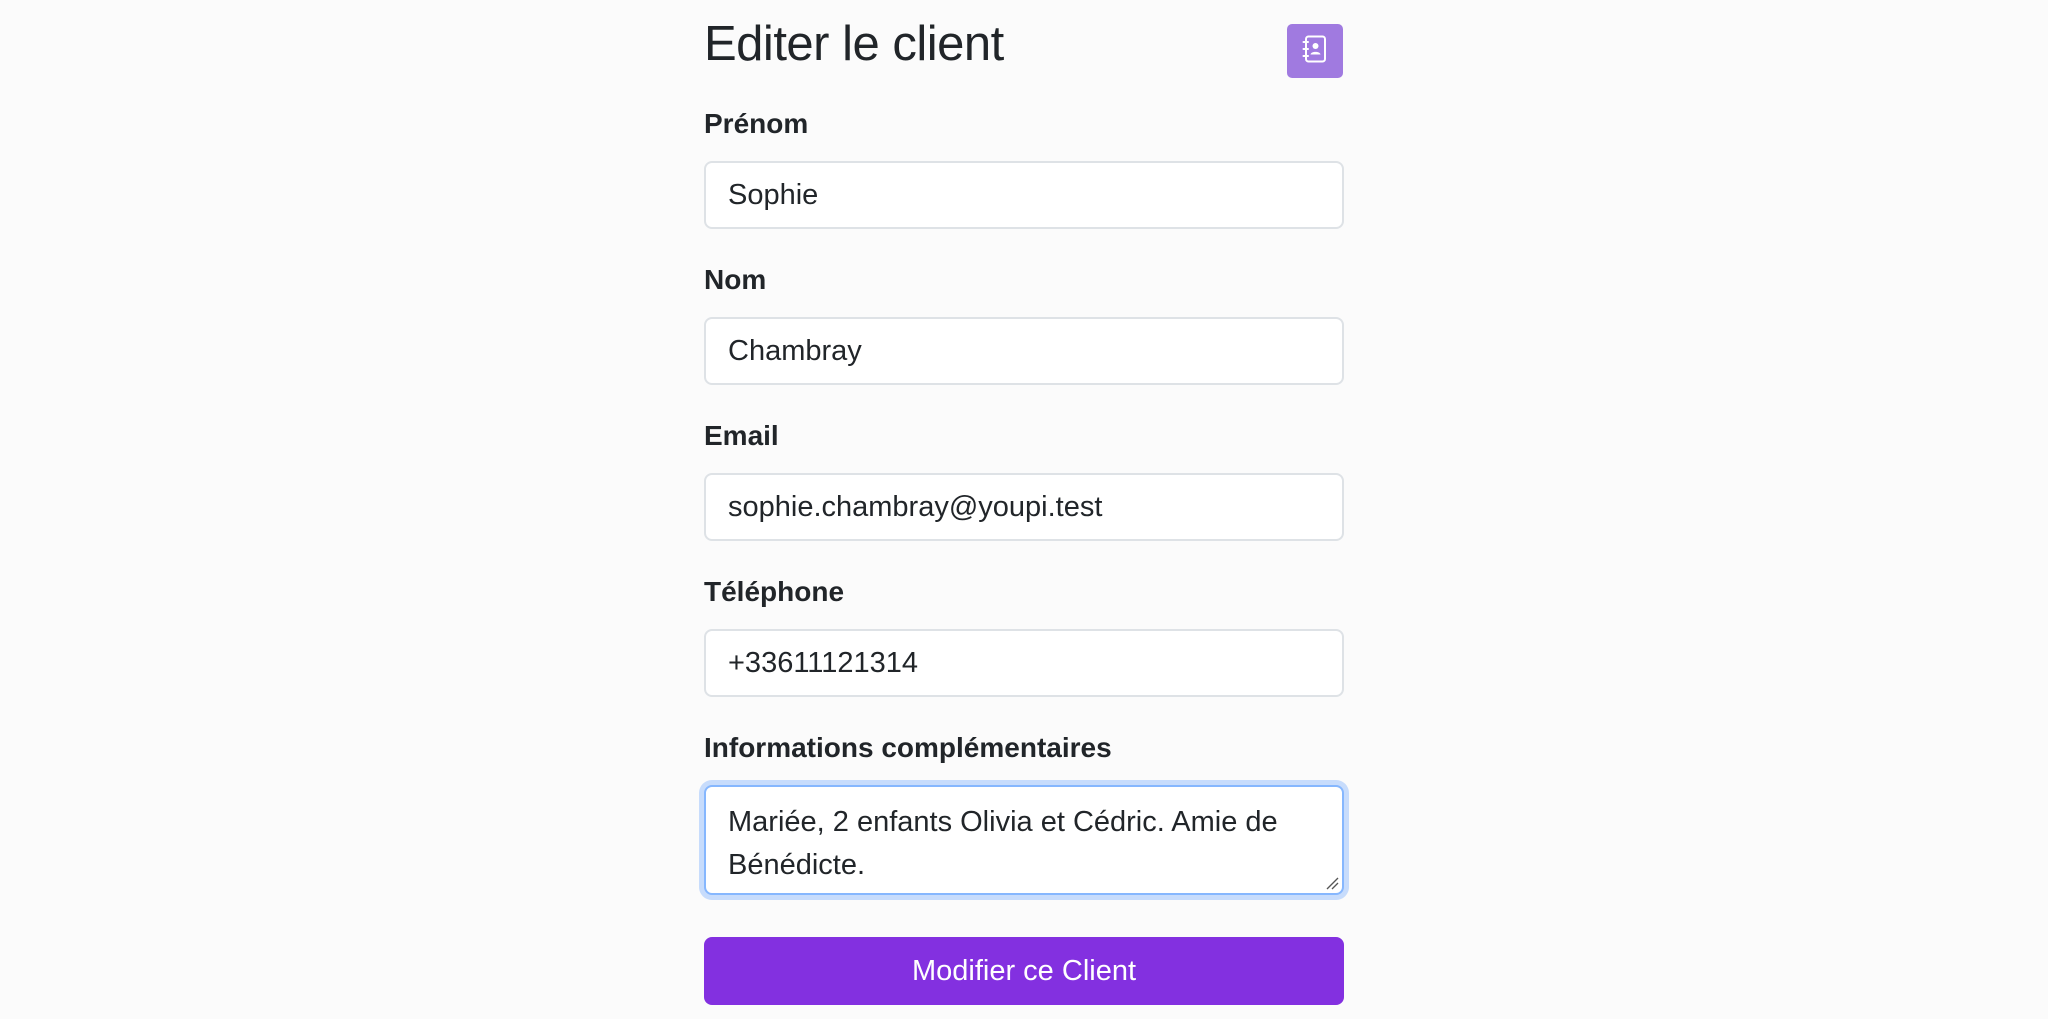 The width and height of the screenshot is (2048, 1019). I want to click on first-name-label: Prénom, so click(756, 123).